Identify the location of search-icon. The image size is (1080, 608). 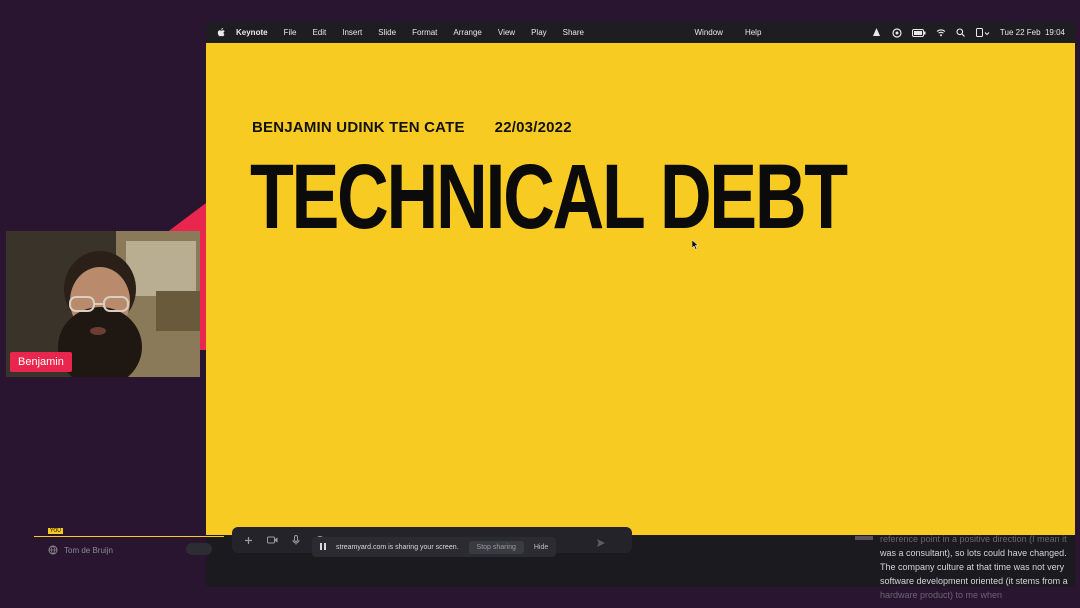
(961, 33).